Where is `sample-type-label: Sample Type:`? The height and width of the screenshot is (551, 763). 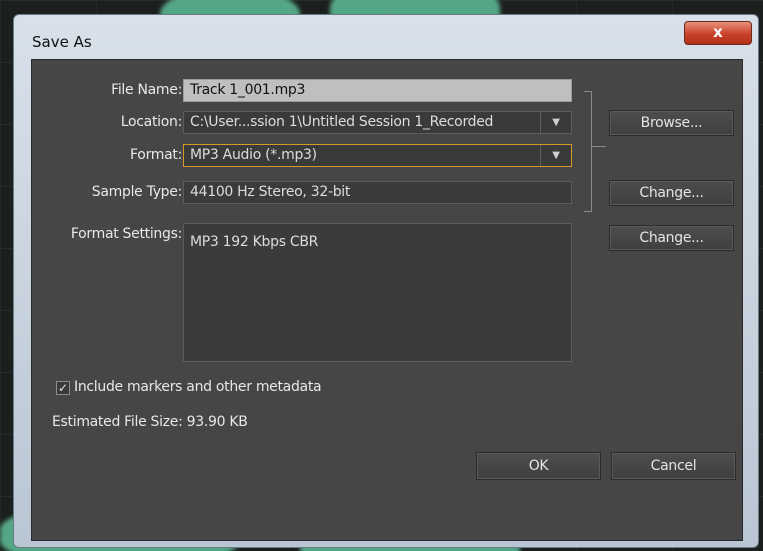 sample-type-label: Sample Type: is located at coordinates (137, 192).